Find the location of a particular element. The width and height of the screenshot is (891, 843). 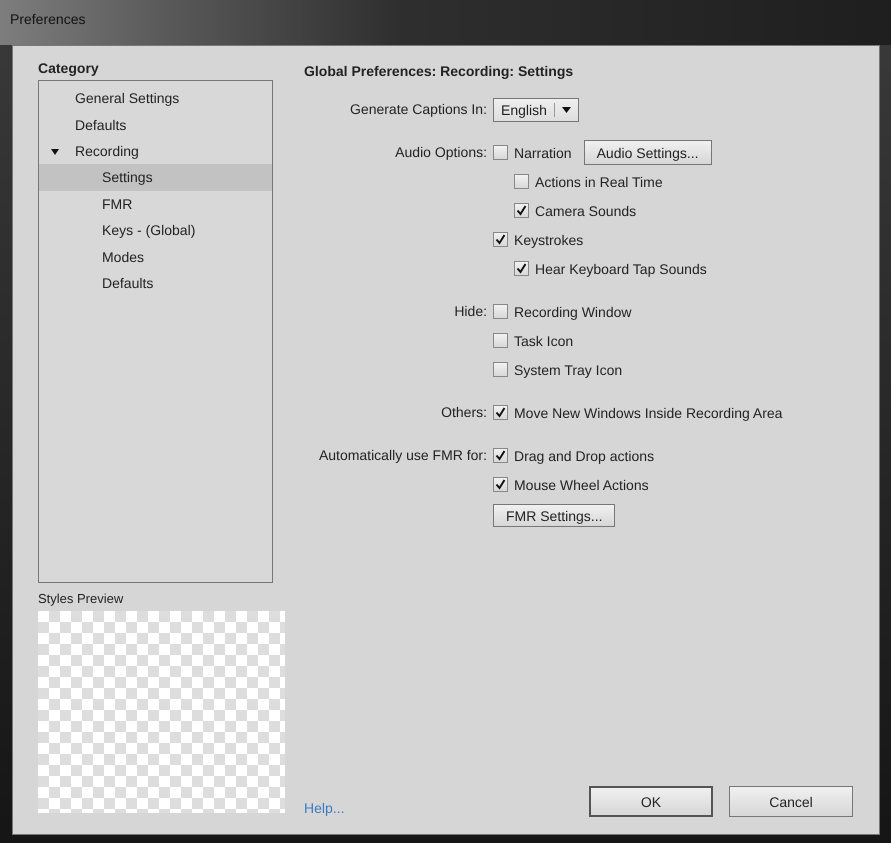

tree-item: Keys - (Global) is located at coordinates (155, 230).